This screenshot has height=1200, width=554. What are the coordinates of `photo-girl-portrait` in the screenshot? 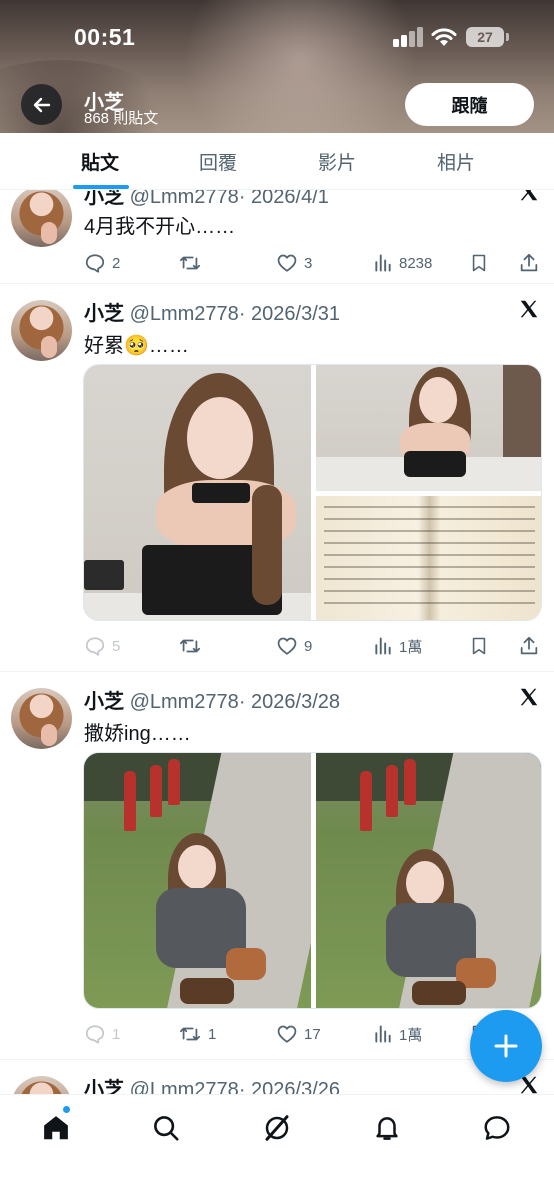 It's located at (197, 492).